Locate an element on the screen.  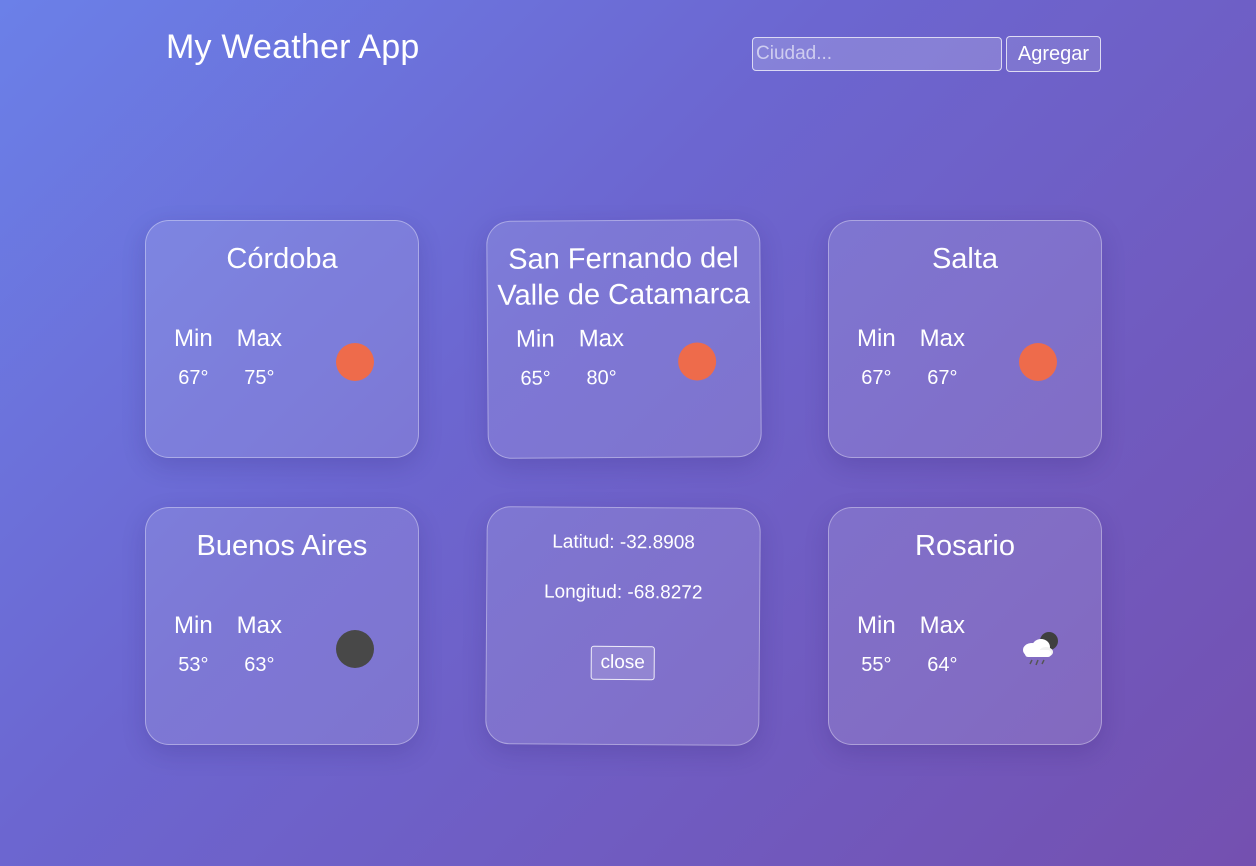
longitude-text: Longitud: -68.8272 is located at coordinates (623, 592).